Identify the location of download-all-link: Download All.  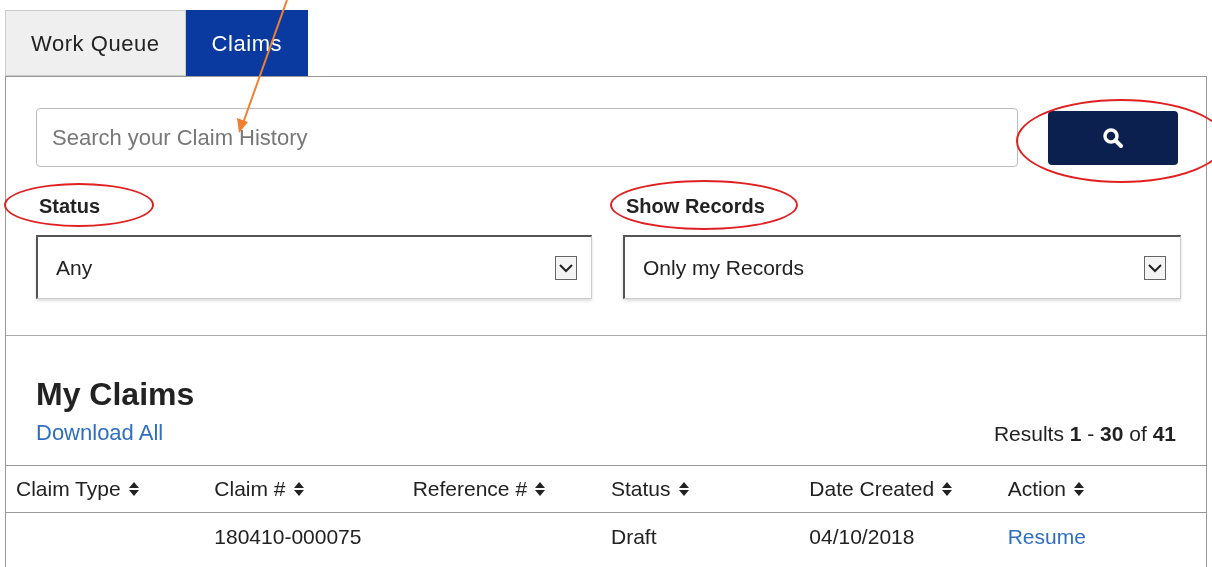
(100, 432).